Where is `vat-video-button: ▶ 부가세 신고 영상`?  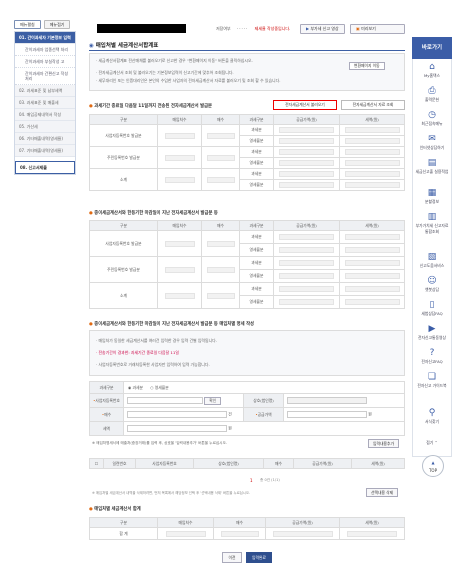 vat-video-button: ▶ 부가세 신고 영상 is located at coordinates (322, 29).